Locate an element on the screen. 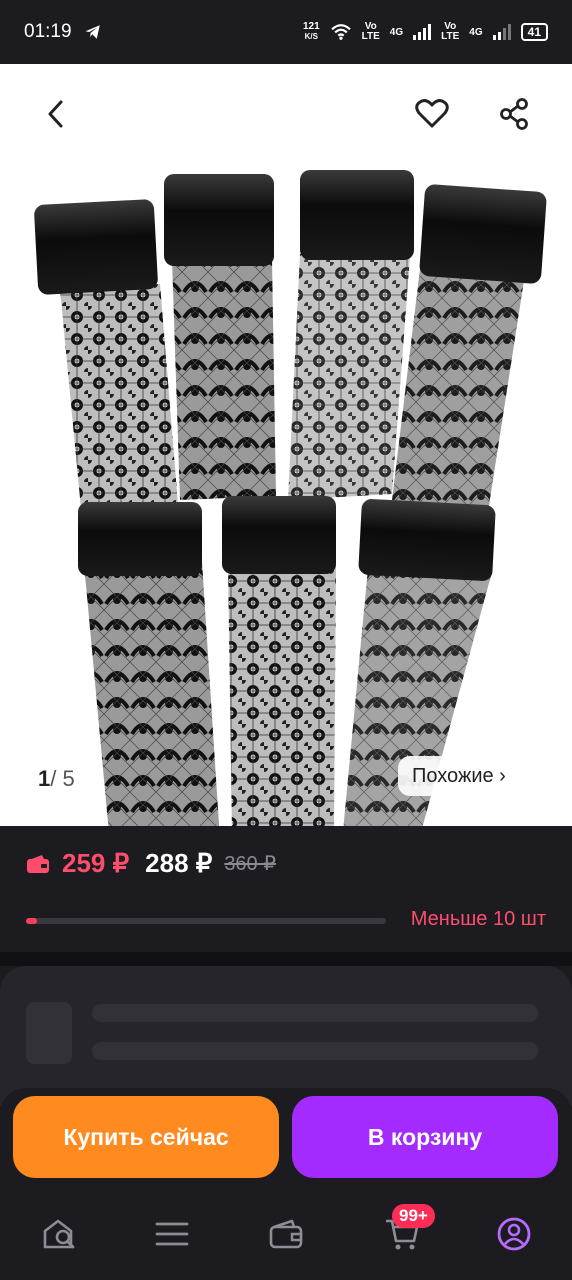 The image size is (572, 1280). price-card: 259 ₽ 288 ₽ 360 ₽ Меньше 10 шт is located at coordinates (286, 889).